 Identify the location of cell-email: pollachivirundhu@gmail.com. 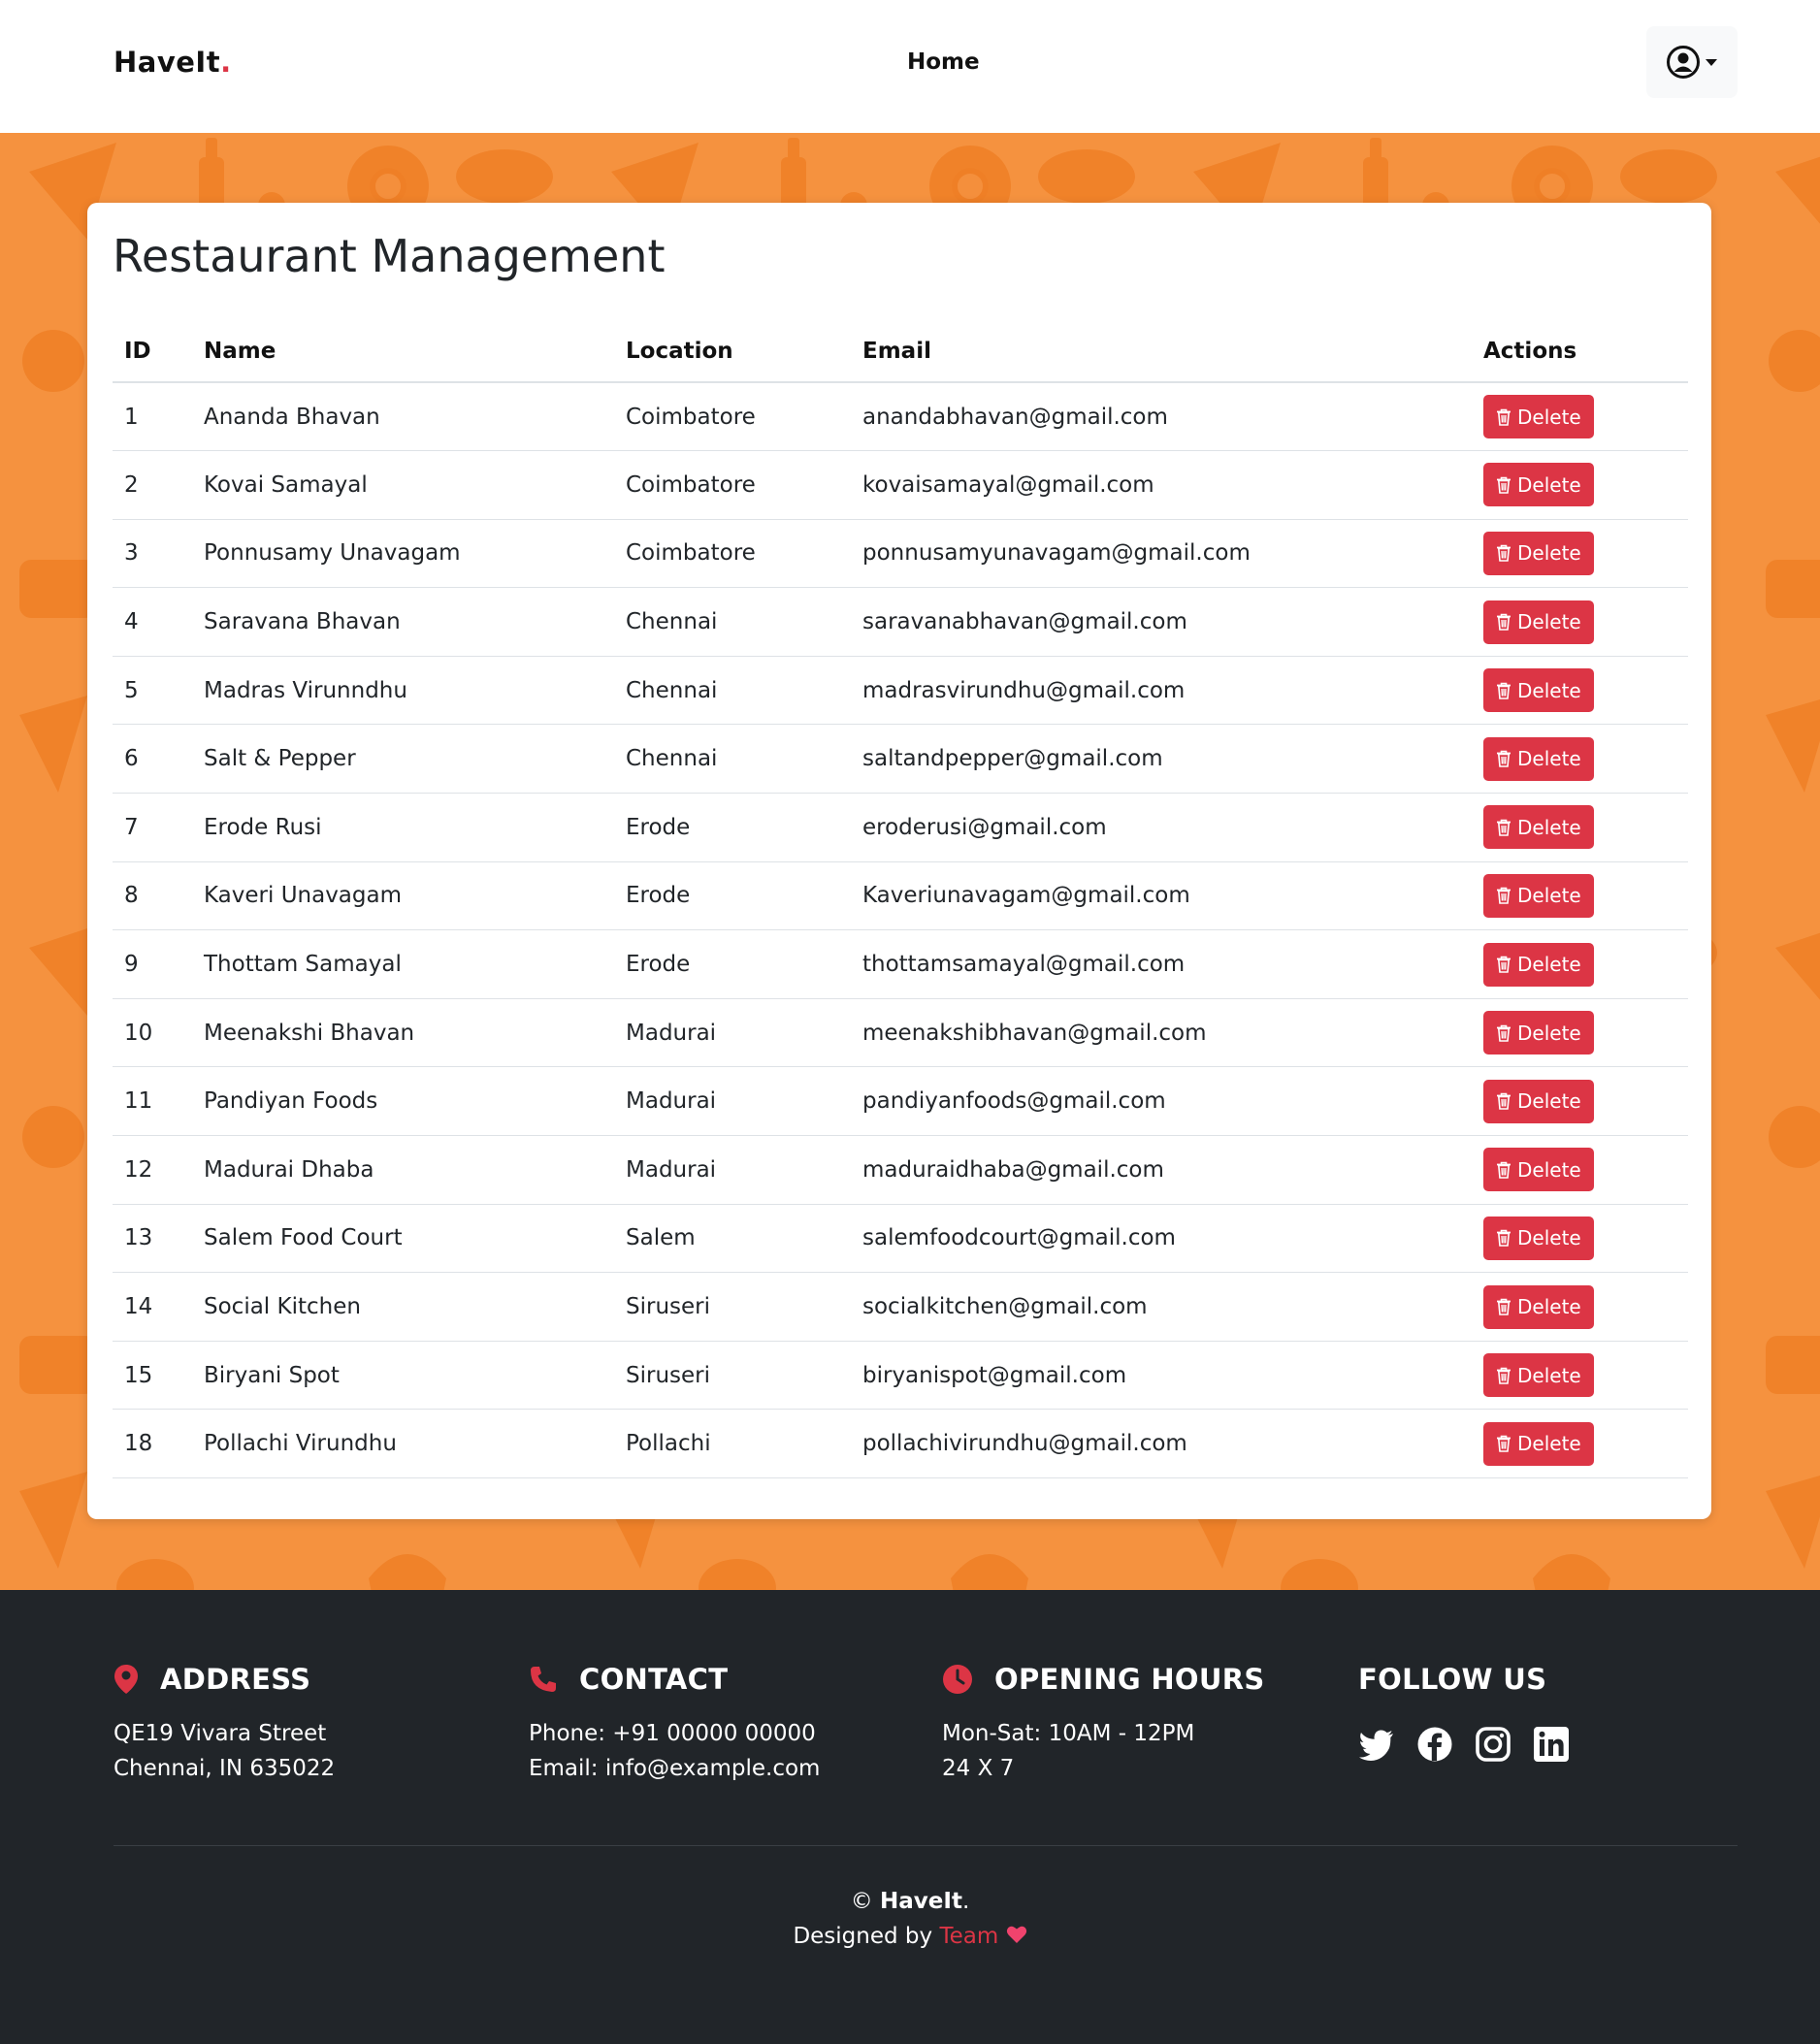
(1161, 1444).